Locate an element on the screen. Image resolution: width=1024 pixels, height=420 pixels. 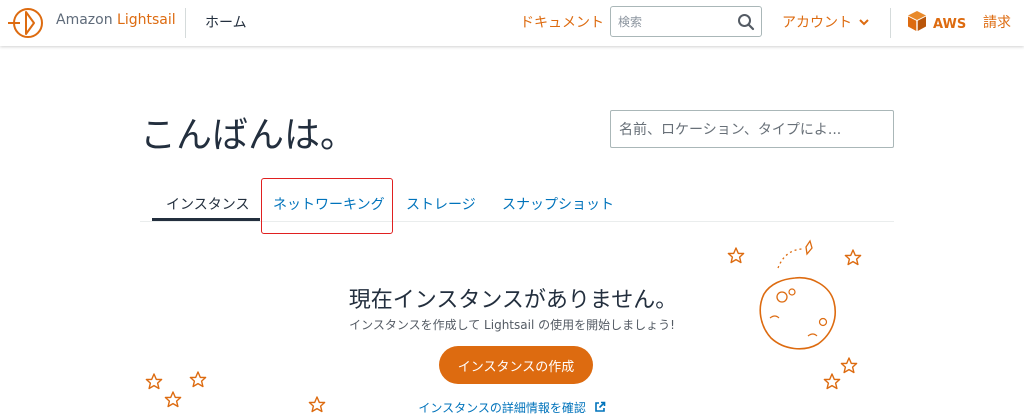
account-label: アカウント is located at coordinates (817, 23).